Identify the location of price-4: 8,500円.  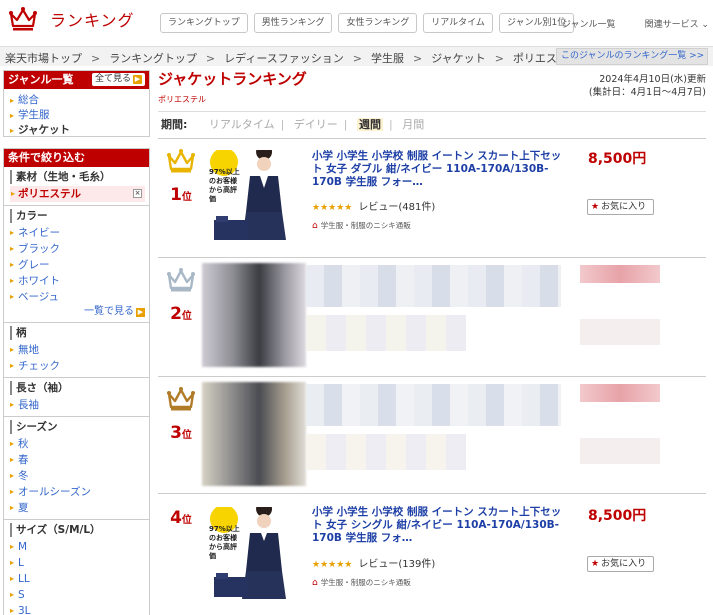
(617, 516).